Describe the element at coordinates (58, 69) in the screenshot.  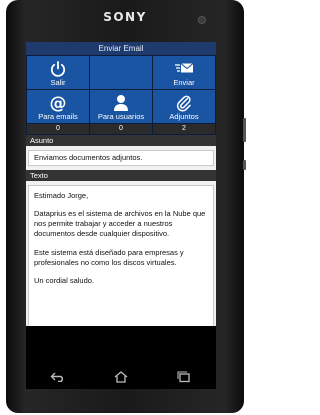
I see `power-icon` at that location.